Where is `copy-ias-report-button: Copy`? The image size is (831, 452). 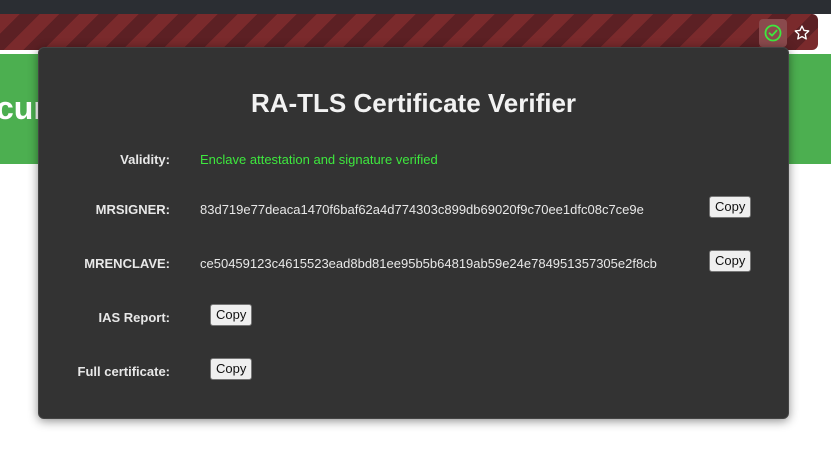 copy-ias-report-button: Copy is located at coordinates (231, 315).